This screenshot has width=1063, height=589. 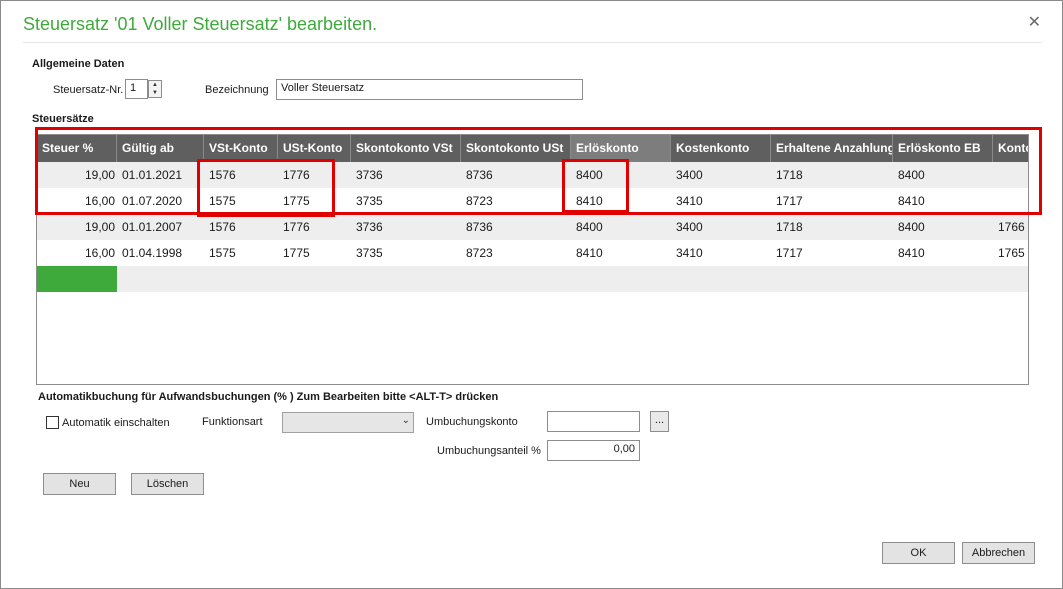 I want to click on umbuchungskonto-input, so click(x=593, y=421).